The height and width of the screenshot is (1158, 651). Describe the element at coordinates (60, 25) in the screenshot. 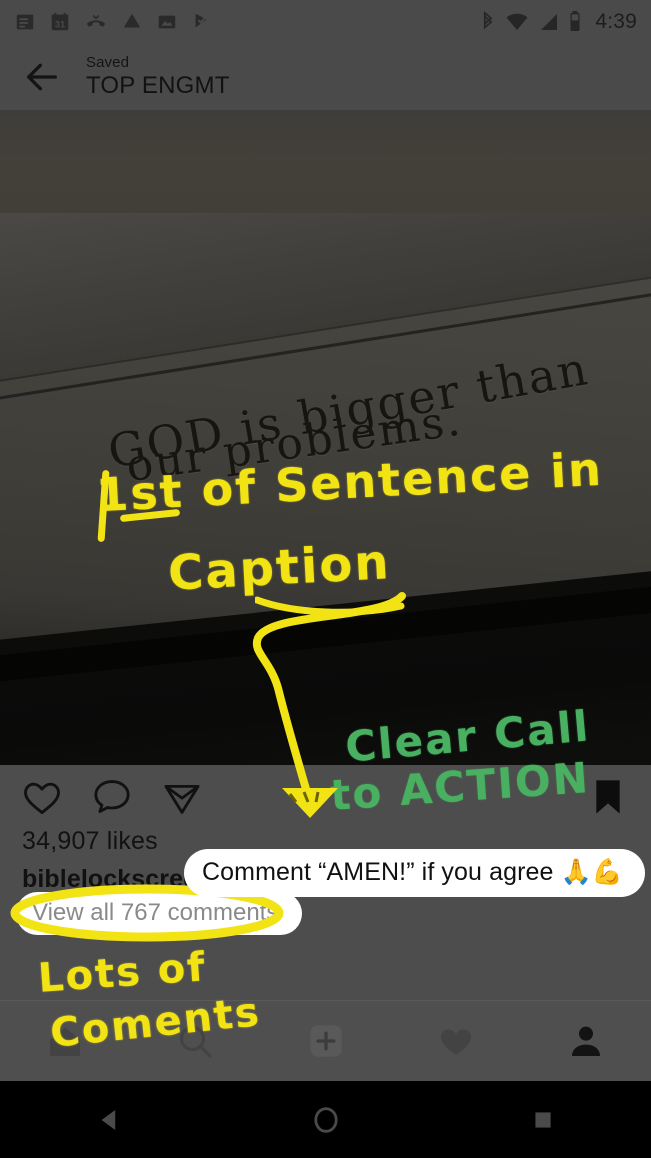

I see `svg-text: 31` at that location.